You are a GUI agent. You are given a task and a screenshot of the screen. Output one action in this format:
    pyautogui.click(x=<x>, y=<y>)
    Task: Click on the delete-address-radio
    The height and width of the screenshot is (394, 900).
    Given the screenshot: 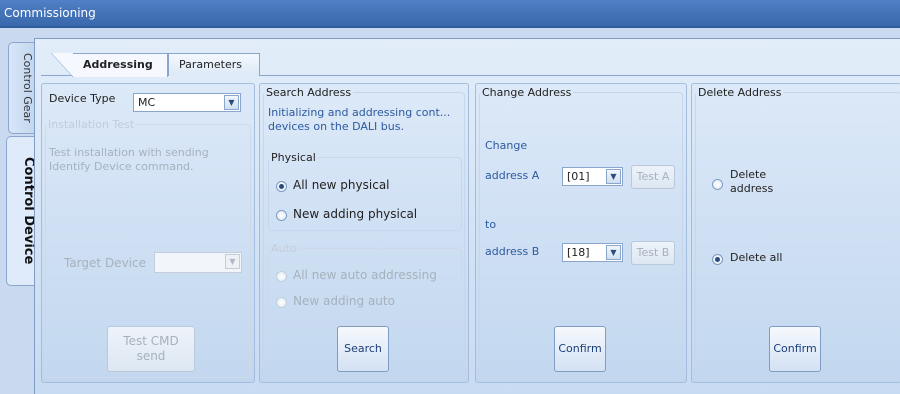 What is the action you would take?
    pyautogui.click(x=717, y=184)
    